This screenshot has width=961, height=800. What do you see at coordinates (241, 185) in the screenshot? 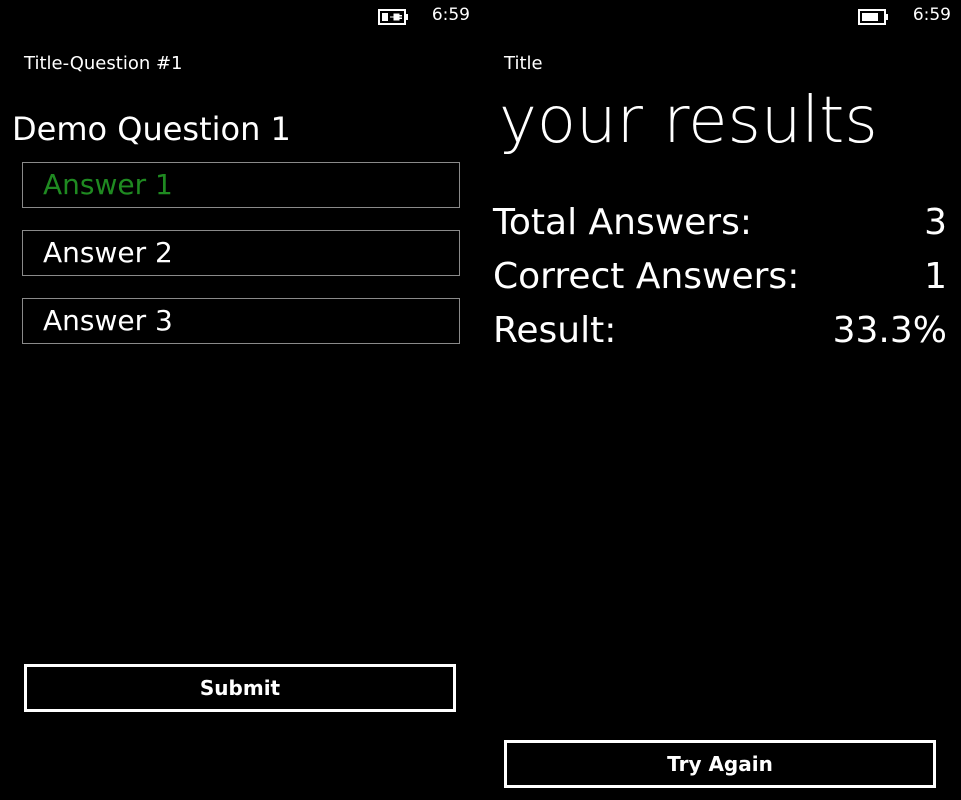
I see `answer-option-1: Answer 1` at bounding box center [241, 185].